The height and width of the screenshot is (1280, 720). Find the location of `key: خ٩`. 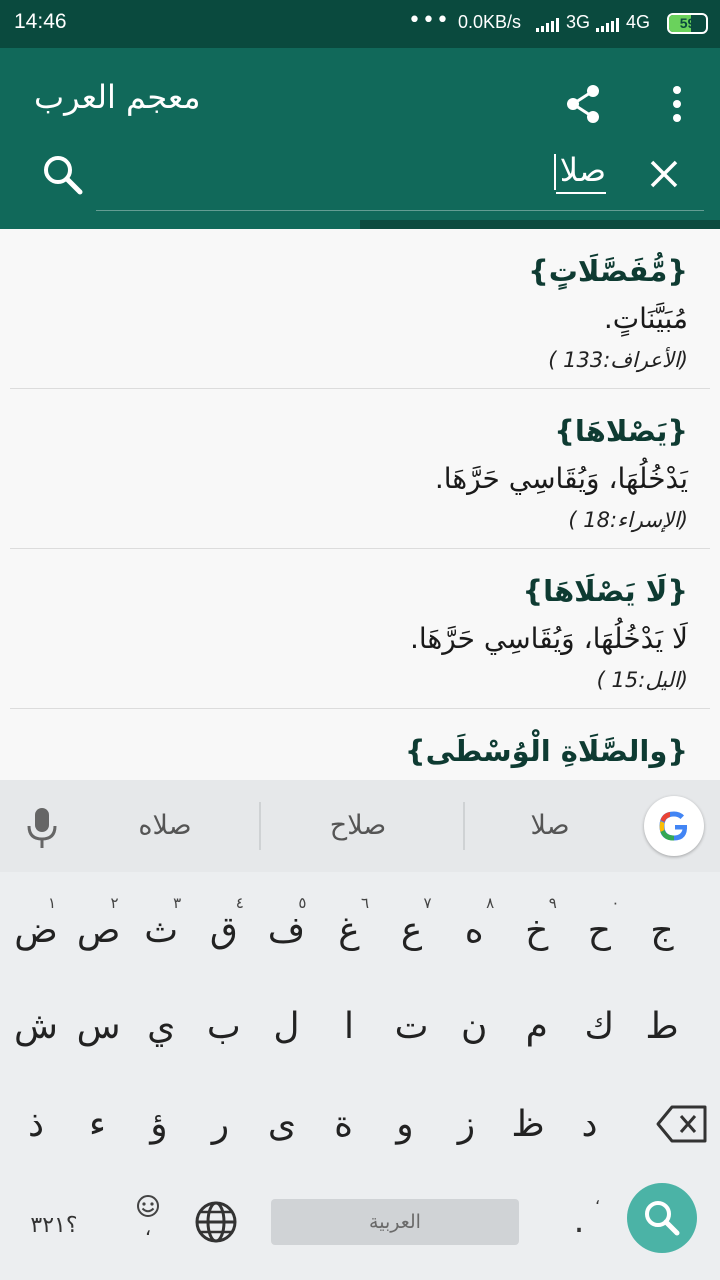

key: خ٩ is located at coordinates (537, 931).